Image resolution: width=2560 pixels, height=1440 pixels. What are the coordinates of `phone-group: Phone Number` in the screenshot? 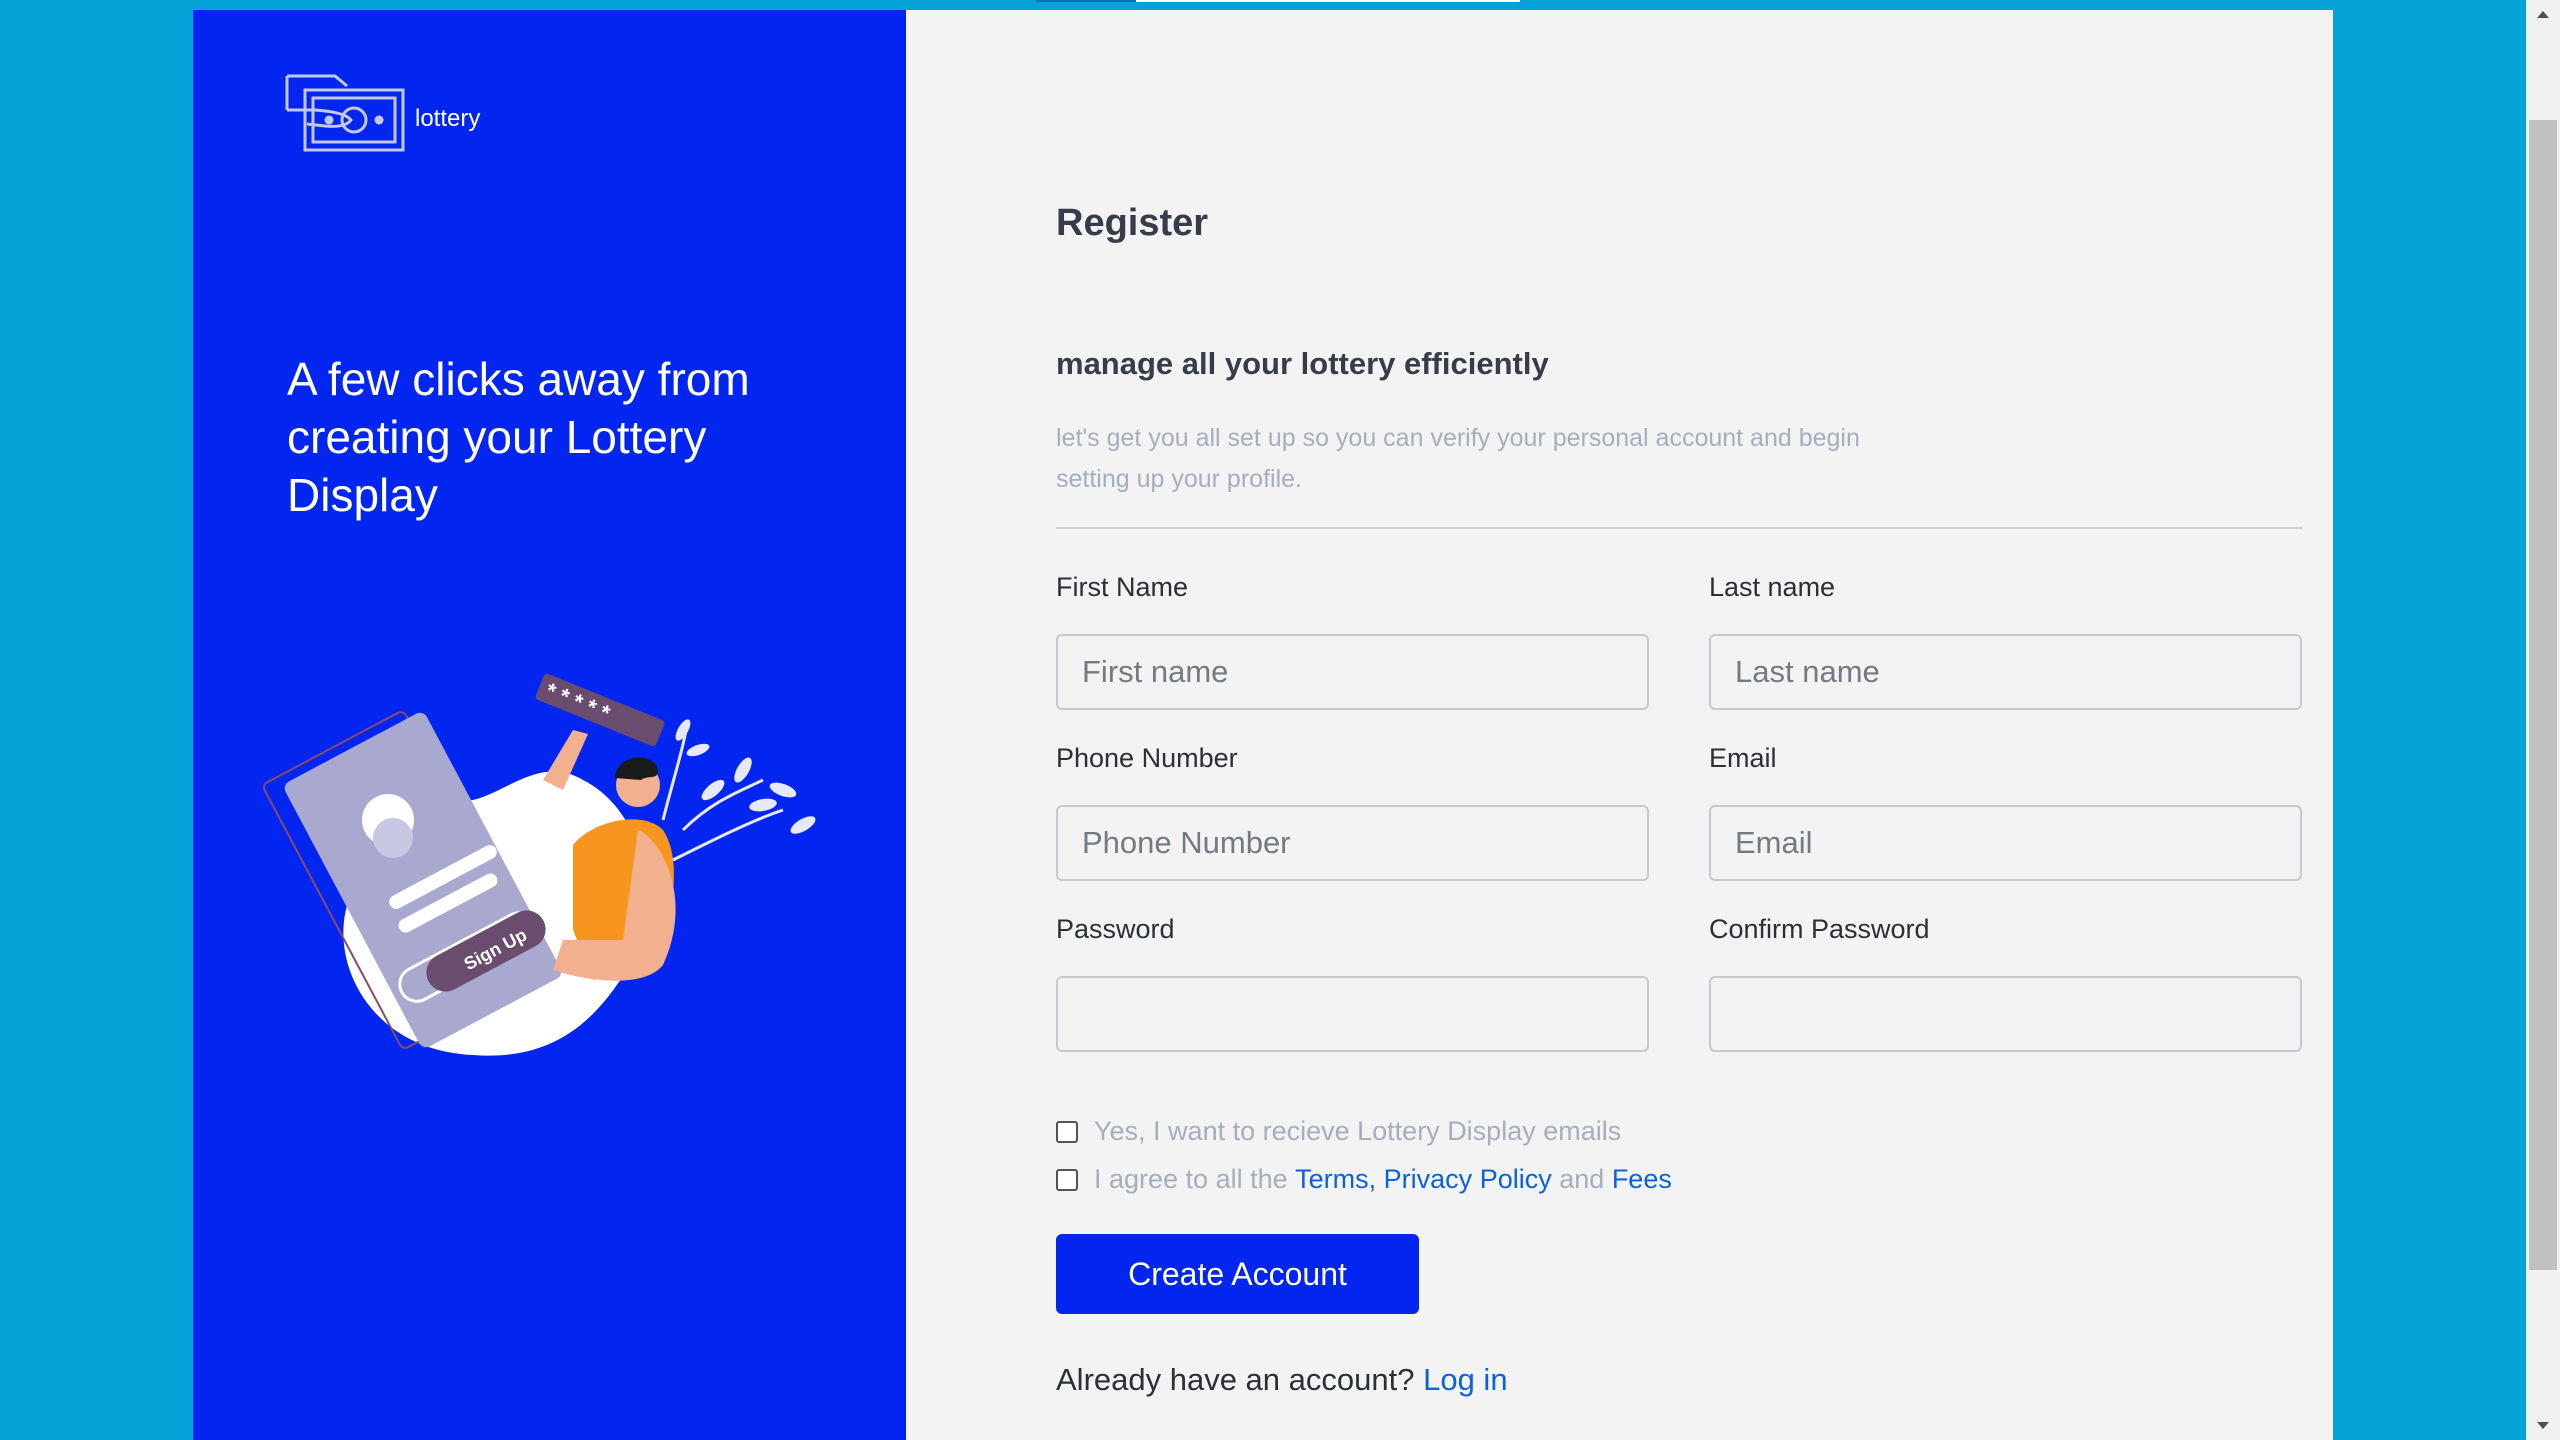 It's located at (1352, 811).